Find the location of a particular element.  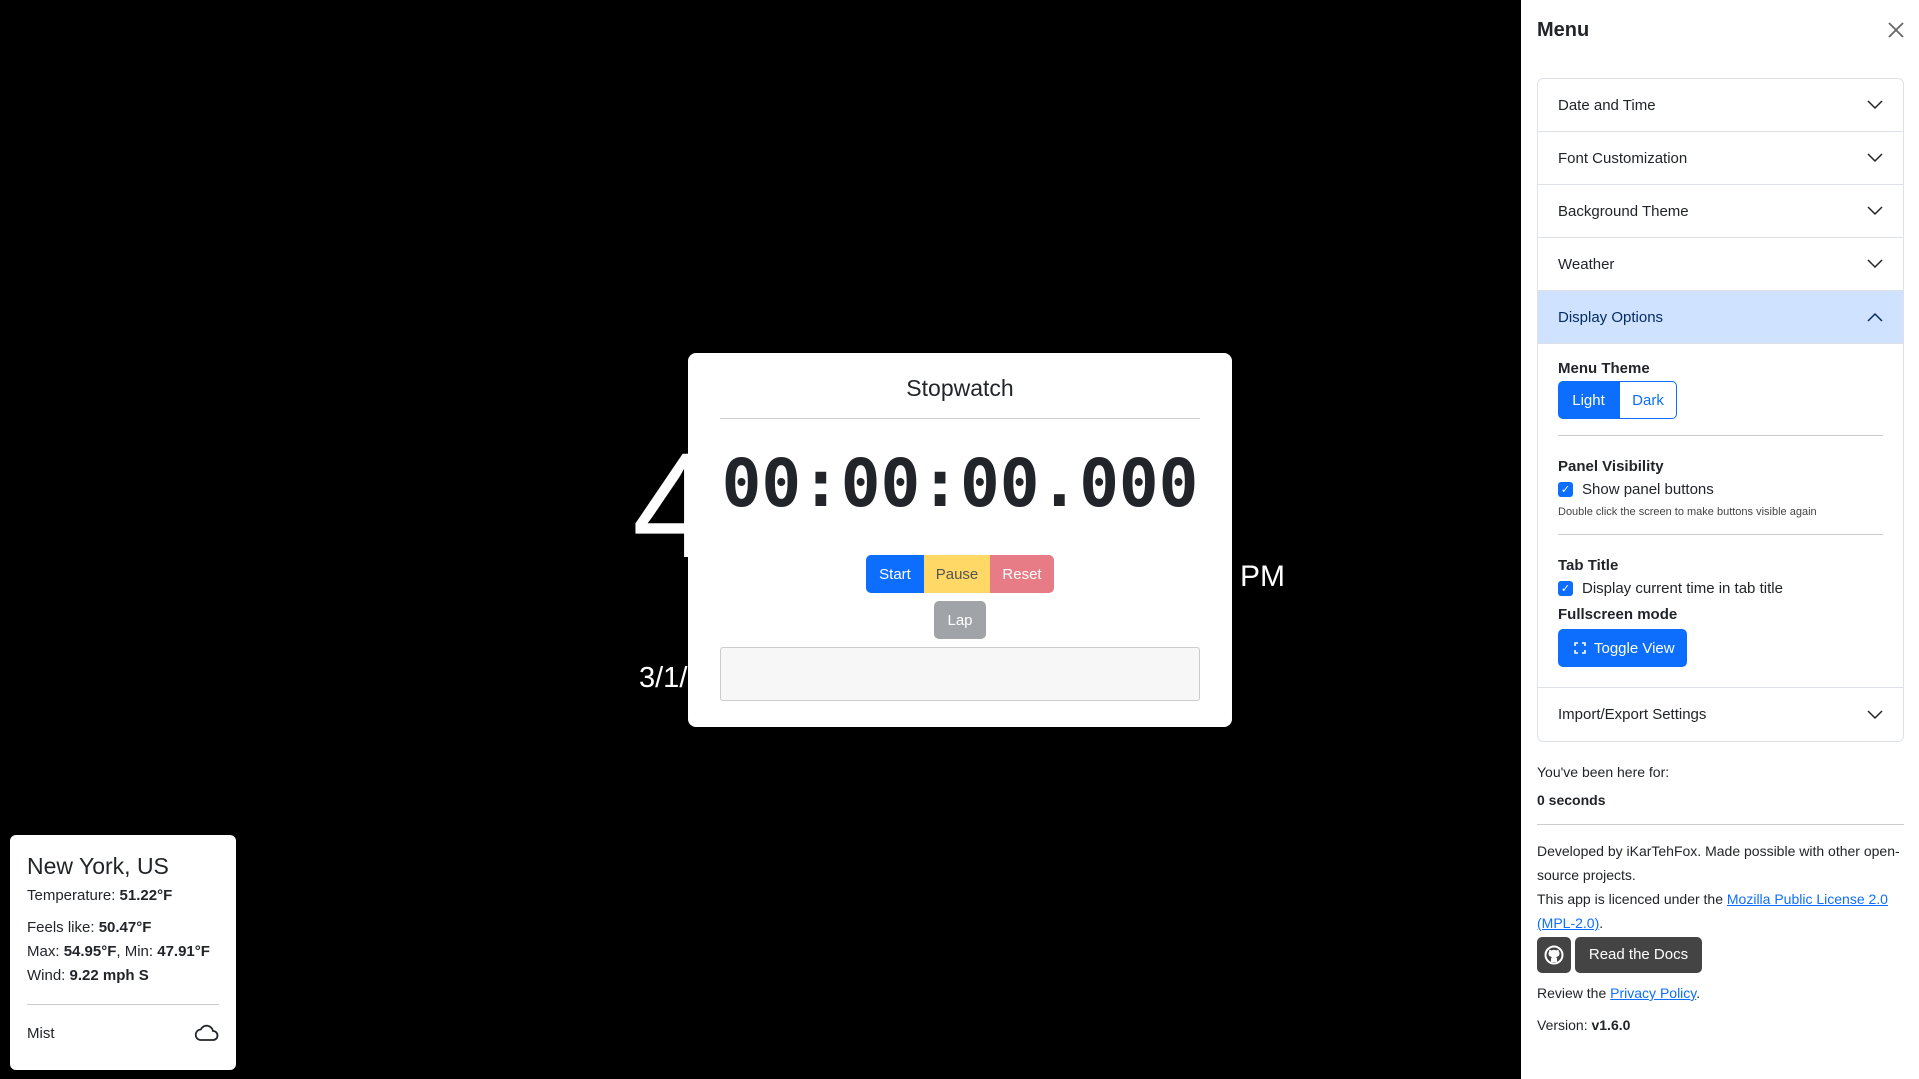

min-value: 47.91°F is located at coordinates (183, 951).